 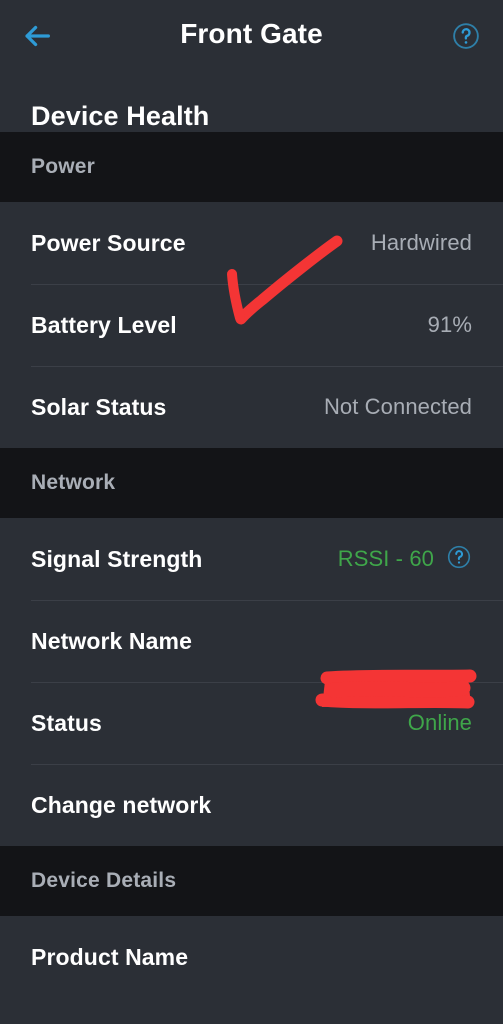 I want to click on header-help-button, so click(x=466, y=38).